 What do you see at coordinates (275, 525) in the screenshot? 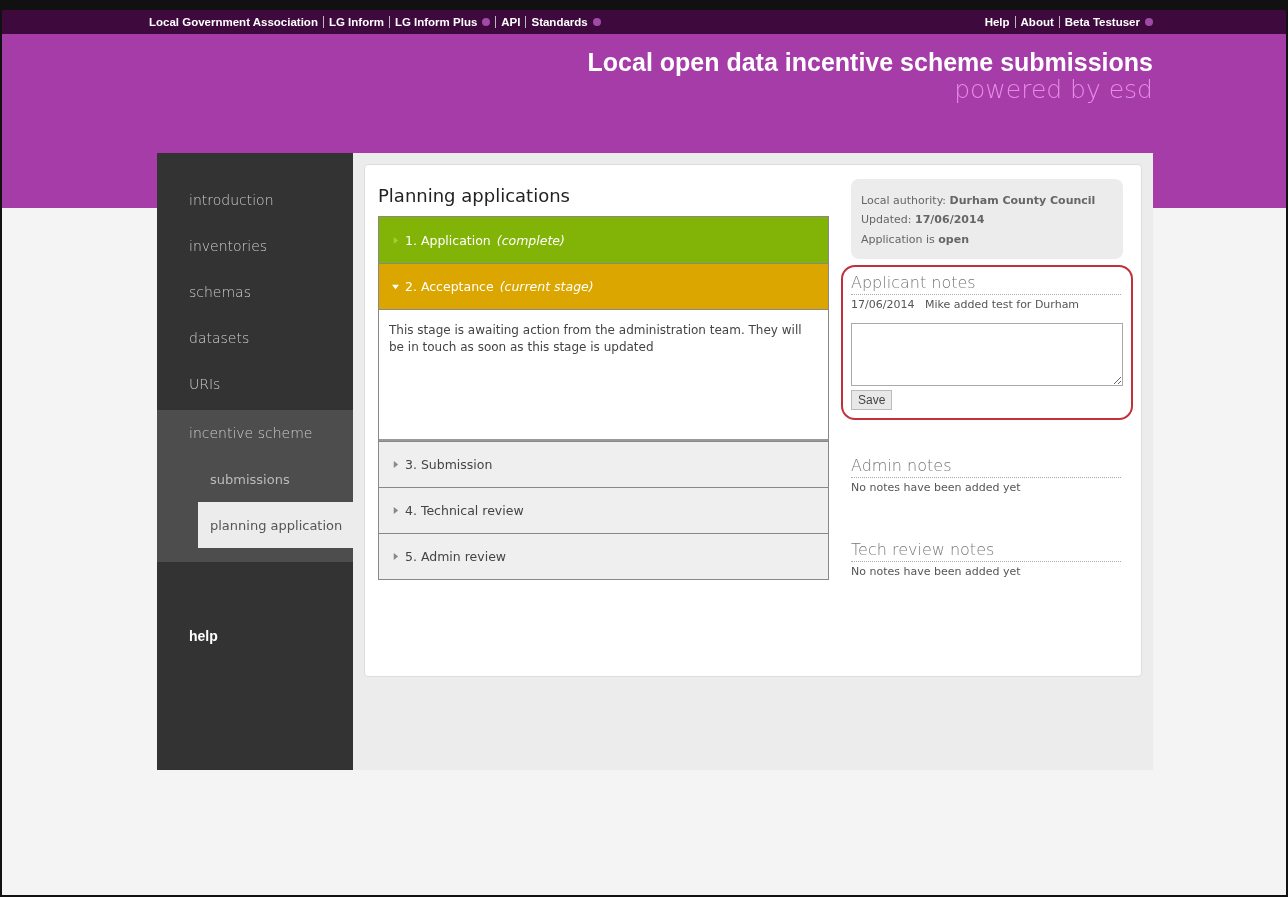
I see `nav-subitem: planning application` at bounding box center [275, 525].